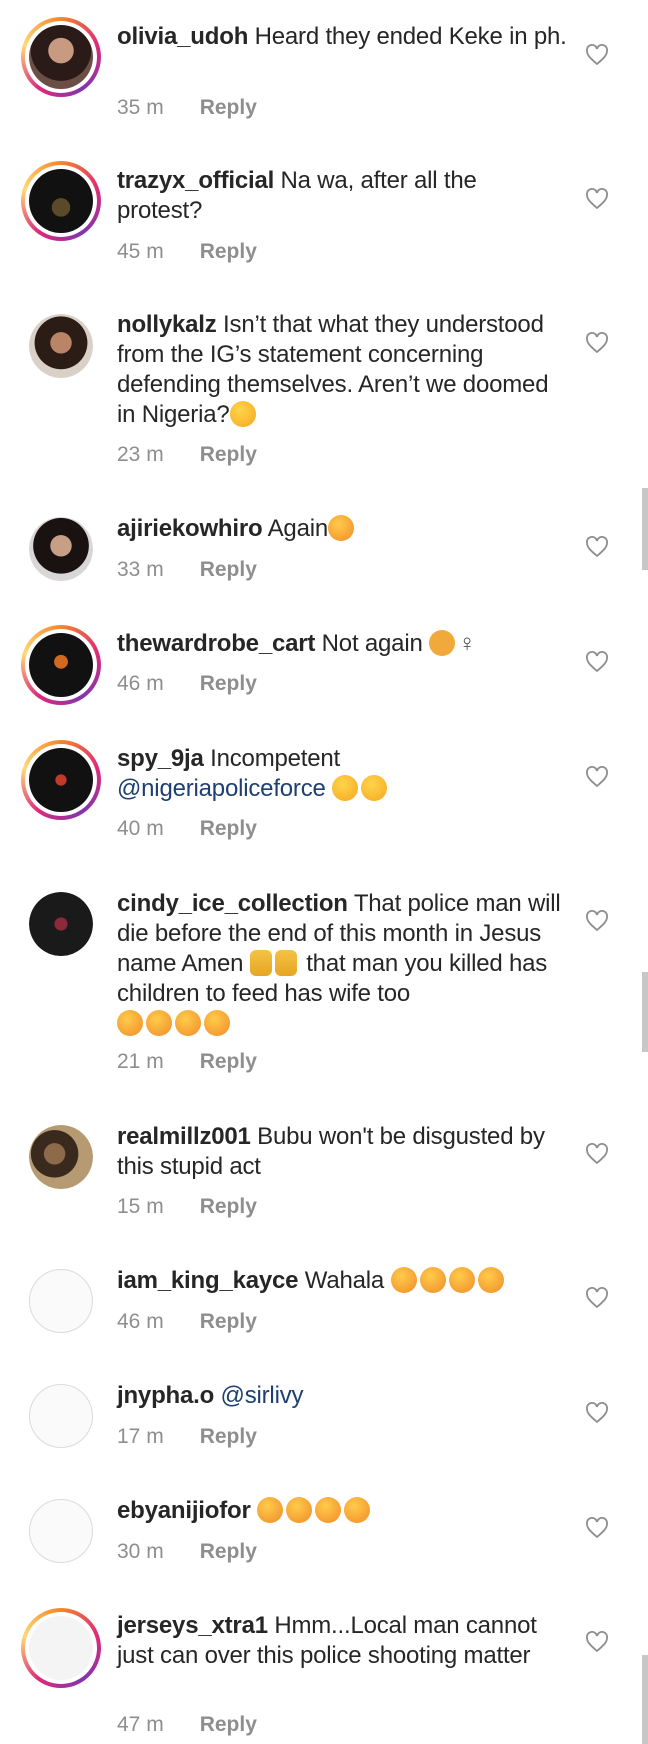  I want to click on comment-meta: 23 m Reply, so click(187, 455).